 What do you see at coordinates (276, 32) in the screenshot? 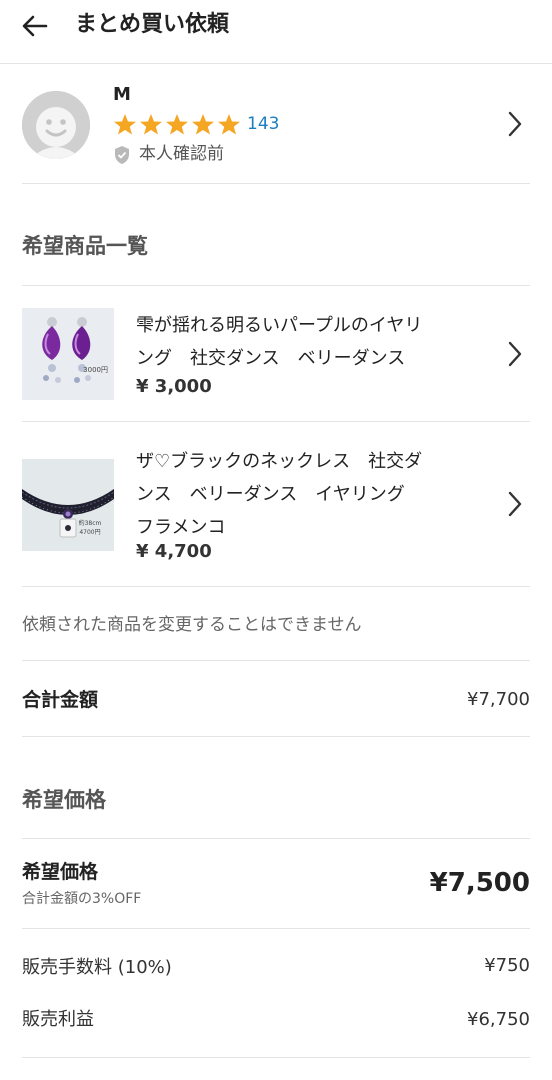
I see `app-header: まとめ買い依頼` at bounding box center [276, 32].